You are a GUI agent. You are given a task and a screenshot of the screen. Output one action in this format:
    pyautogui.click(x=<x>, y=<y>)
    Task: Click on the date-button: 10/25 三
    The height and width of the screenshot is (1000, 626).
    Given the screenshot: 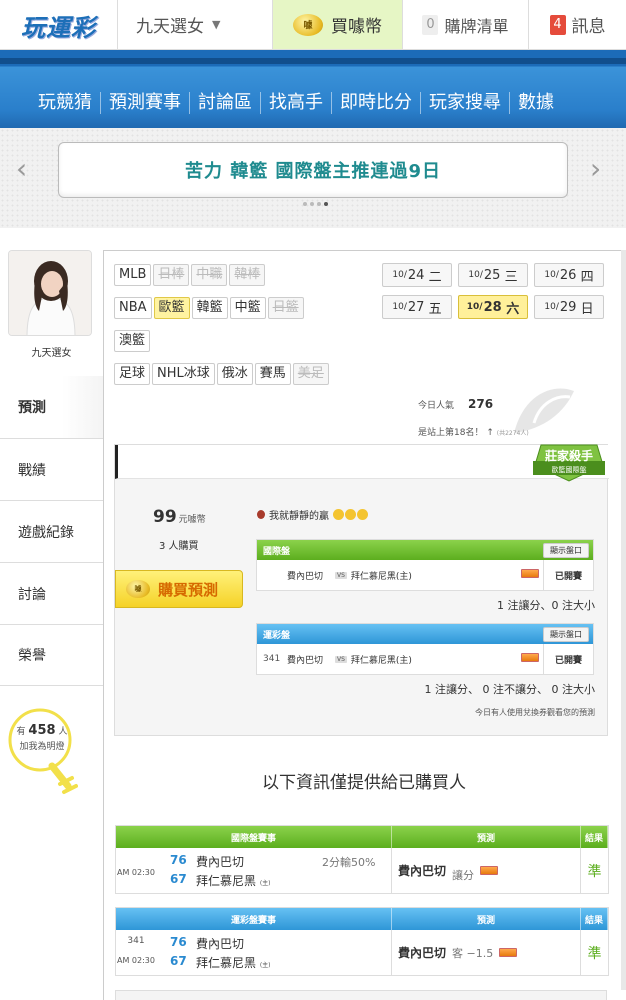 What is the action you would take?
    pyautogui.click(x=493, y=275)
    